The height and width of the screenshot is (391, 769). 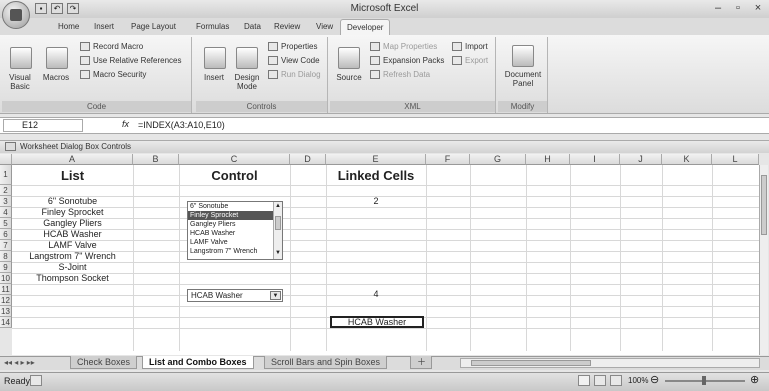 What do you see at coordinates (19, 362) in the screenshot?
I see `sheet-nav-arrows-icon: ◂◂ ◂ ▸ ▸▸` at bounding box center [19, 362].